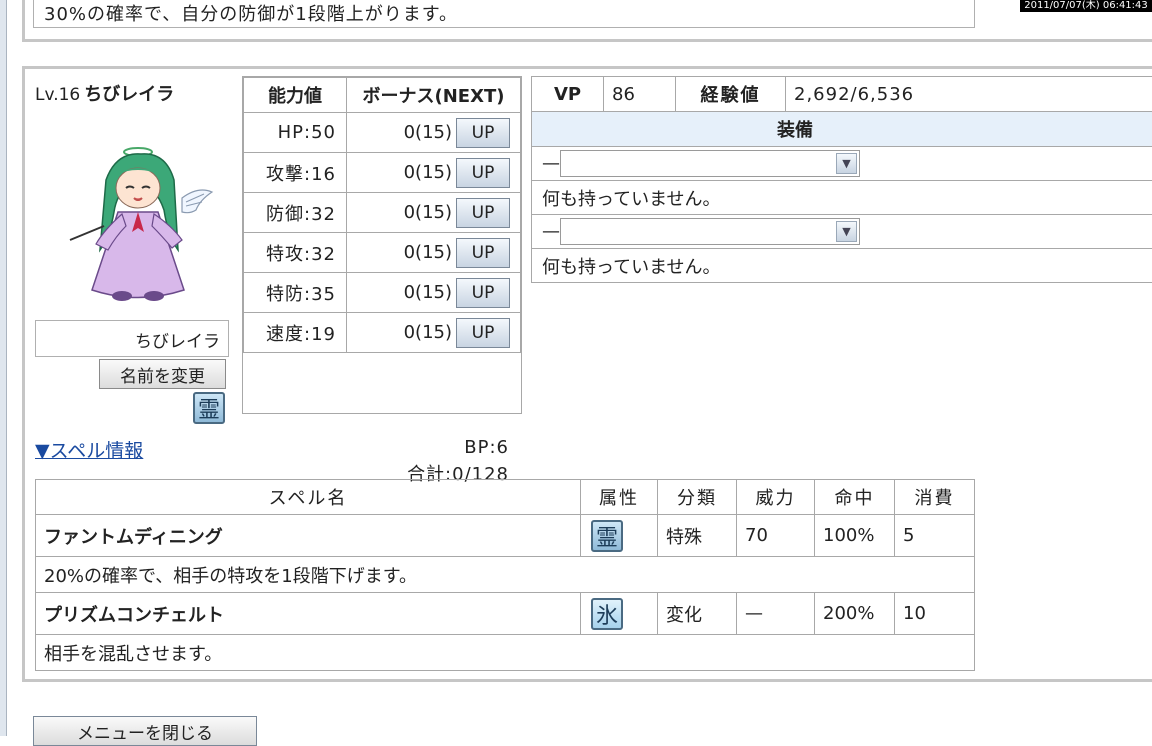 Image resolution: width=1152 pixels, height=746 pixels. I want to click on spell-description: 相手を混乱させます。, so click(505, 652).